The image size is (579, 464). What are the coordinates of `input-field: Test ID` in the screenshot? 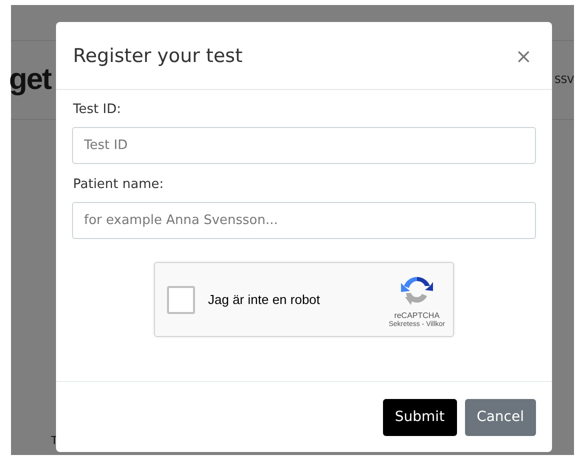 It's located at (304, 145).